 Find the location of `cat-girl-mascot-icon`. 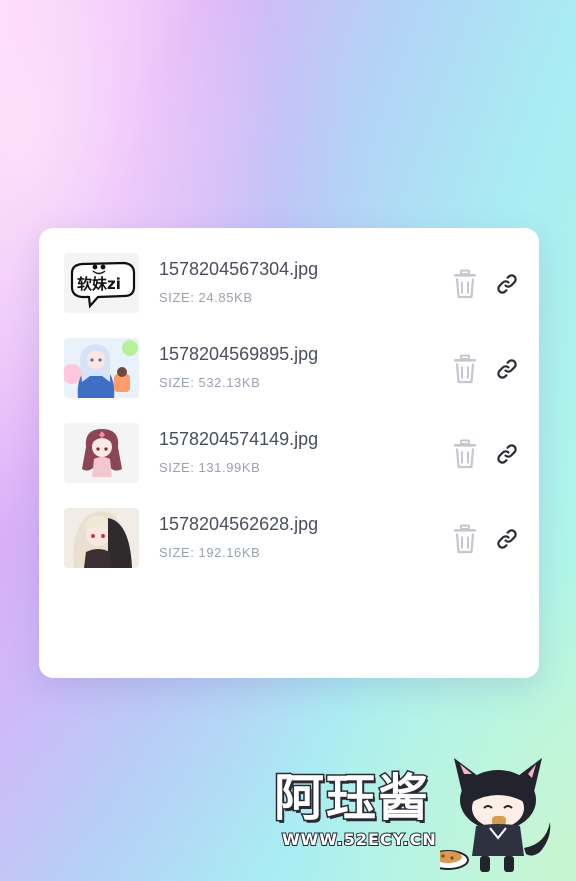

cat-girl-mascot-icon is located at coordinates (495, 815).